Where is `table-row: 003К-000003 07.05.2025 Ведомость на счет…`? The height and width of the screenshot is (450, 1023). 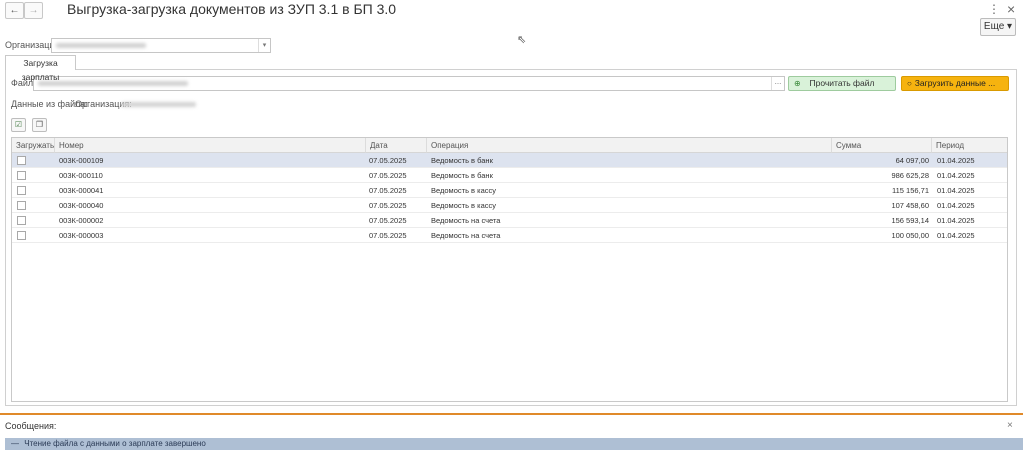 table-row: 003К-000003 07.05.2025 Ведомость на счет… is located at coordinates (509, 235).